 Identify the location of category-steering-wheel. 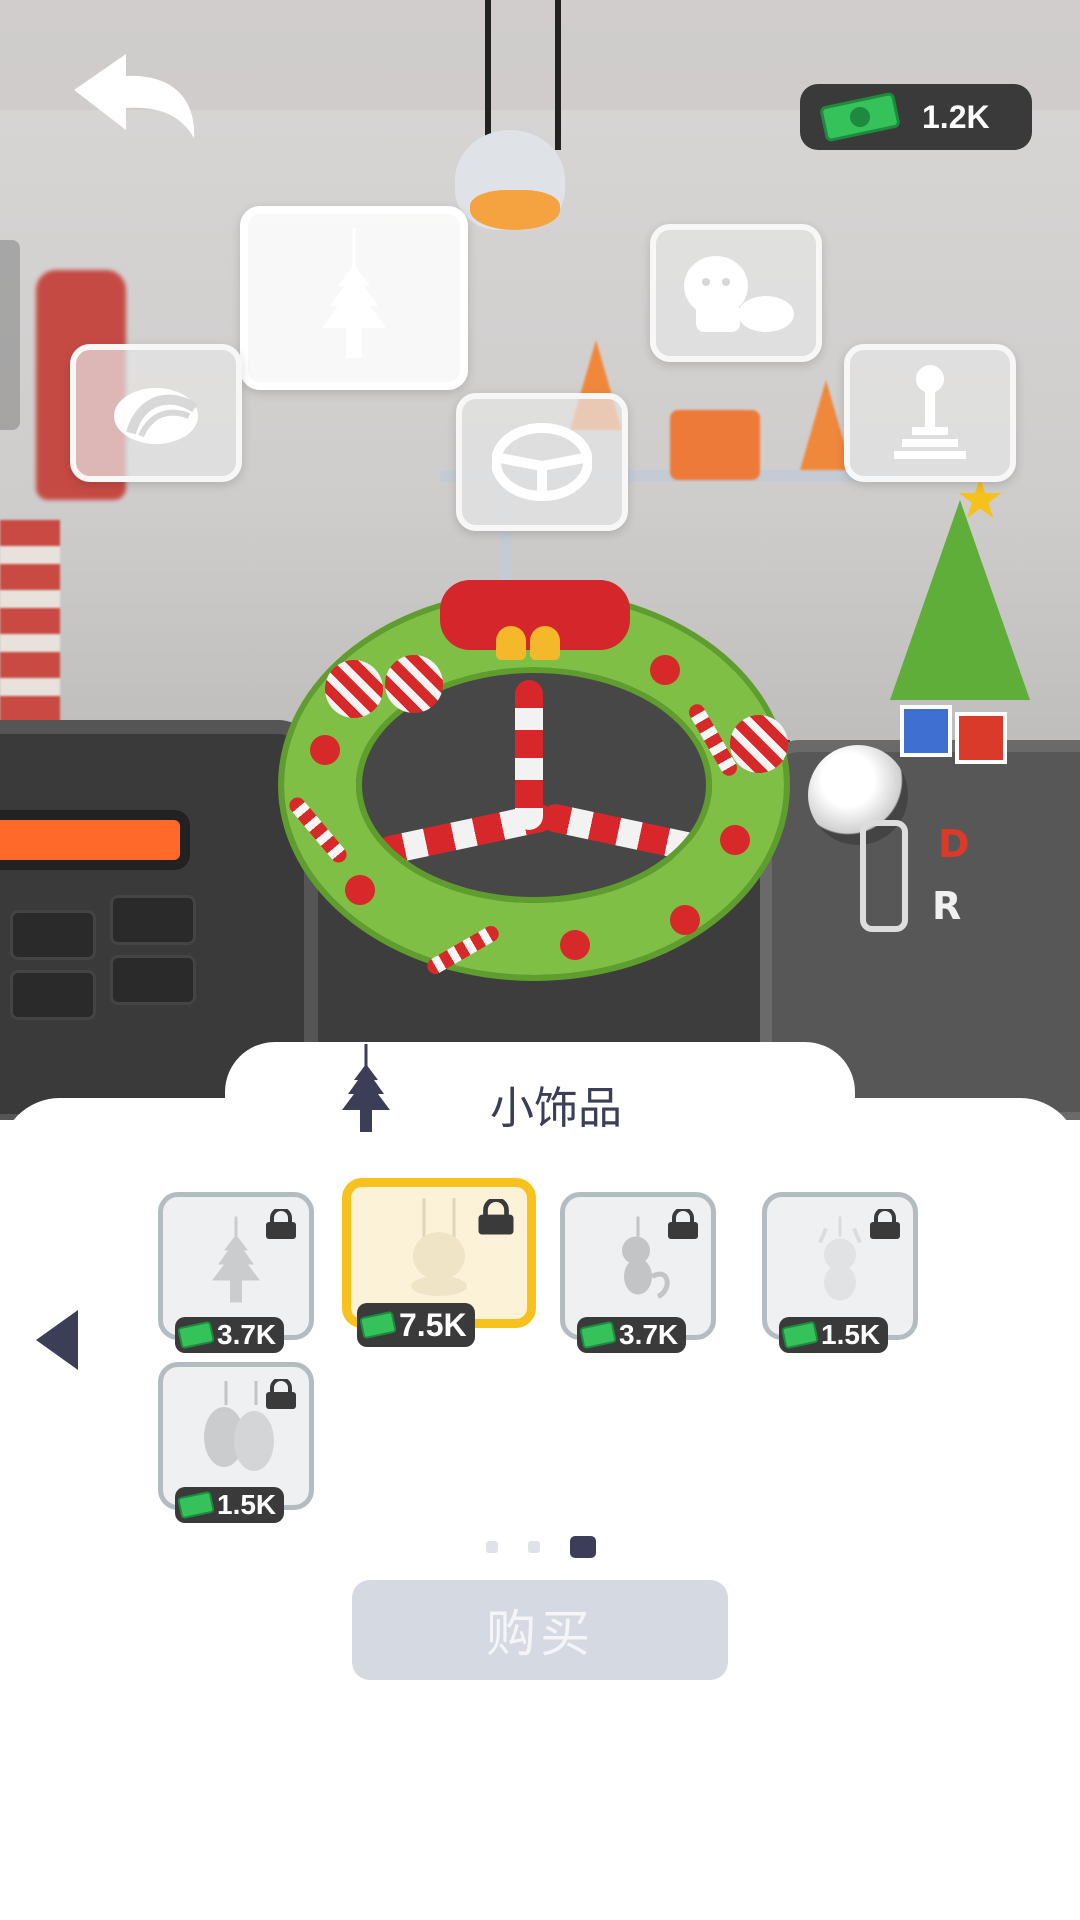
(542, 462).